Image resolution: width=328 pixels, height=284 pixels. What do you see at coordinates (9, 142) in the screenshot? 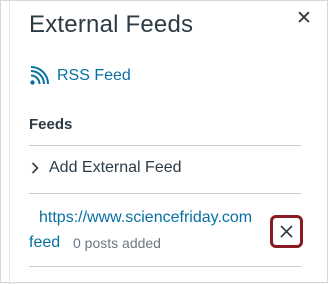
I see `panel-left-border` at bounding box center [9, 142].